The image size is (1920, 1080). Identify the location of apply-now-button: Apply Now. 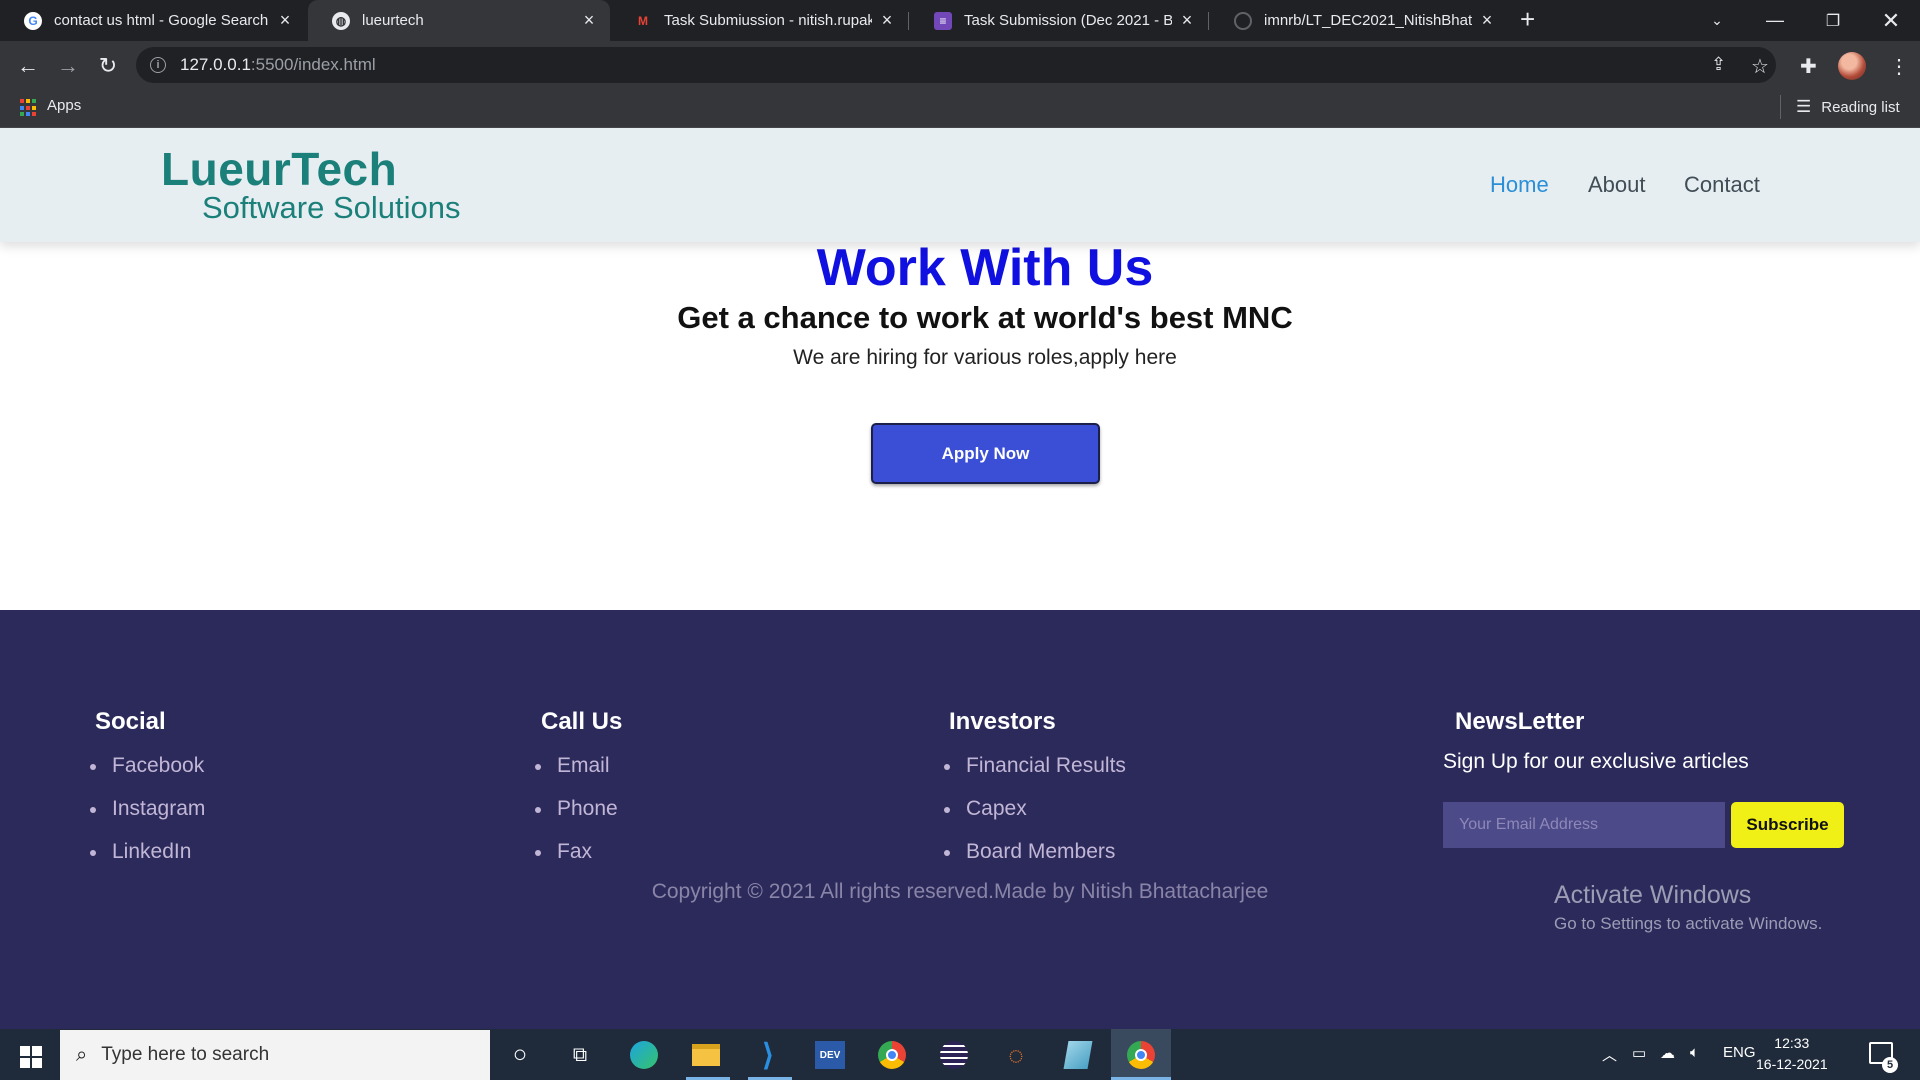
(985, 453).